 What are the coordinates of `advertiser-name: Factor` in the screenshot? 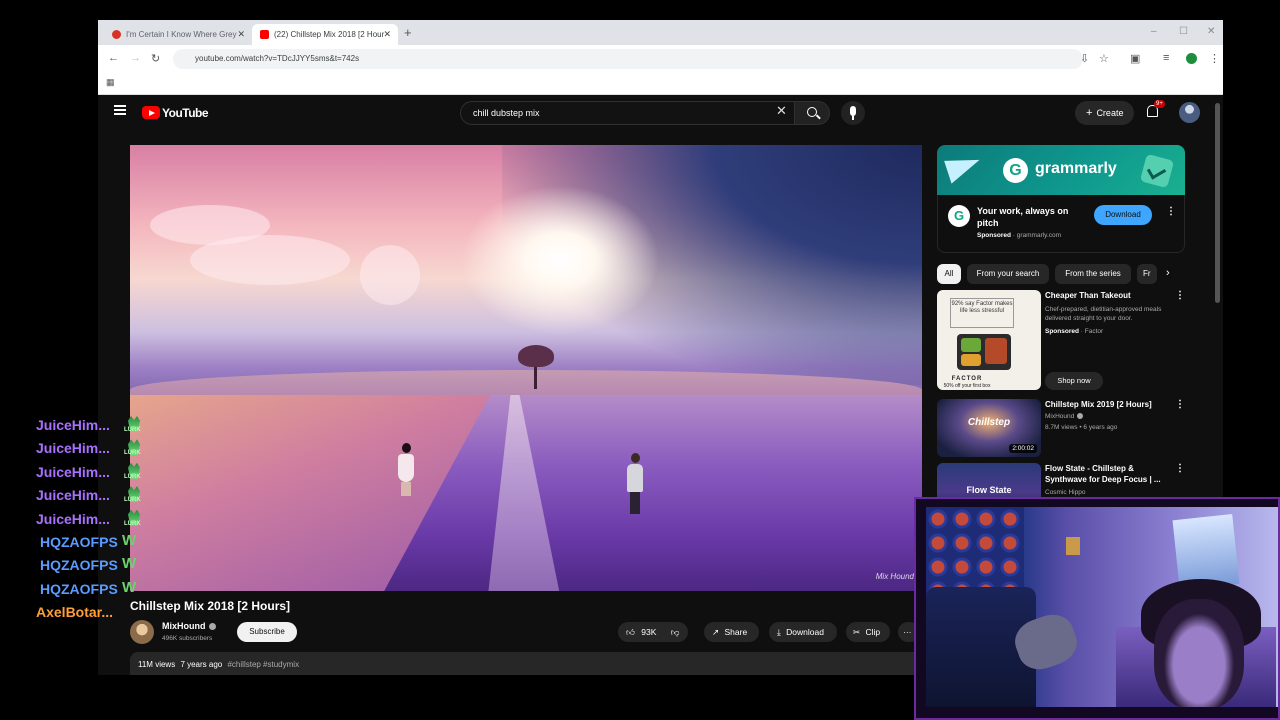 It's located at (1094, 331).